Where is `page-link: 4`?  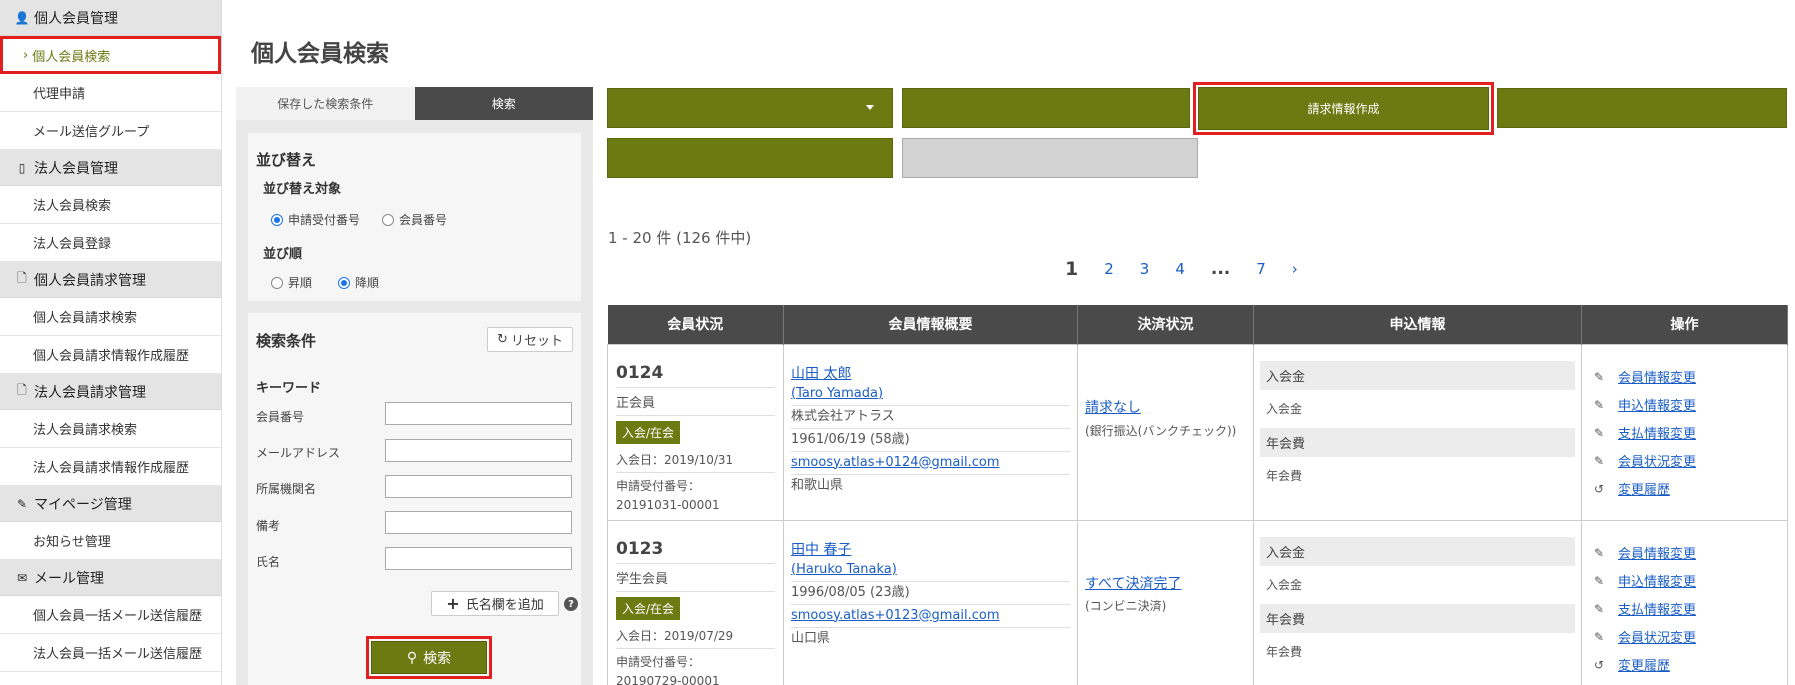
page-link: 4 is located at coordinates (1180, 269).